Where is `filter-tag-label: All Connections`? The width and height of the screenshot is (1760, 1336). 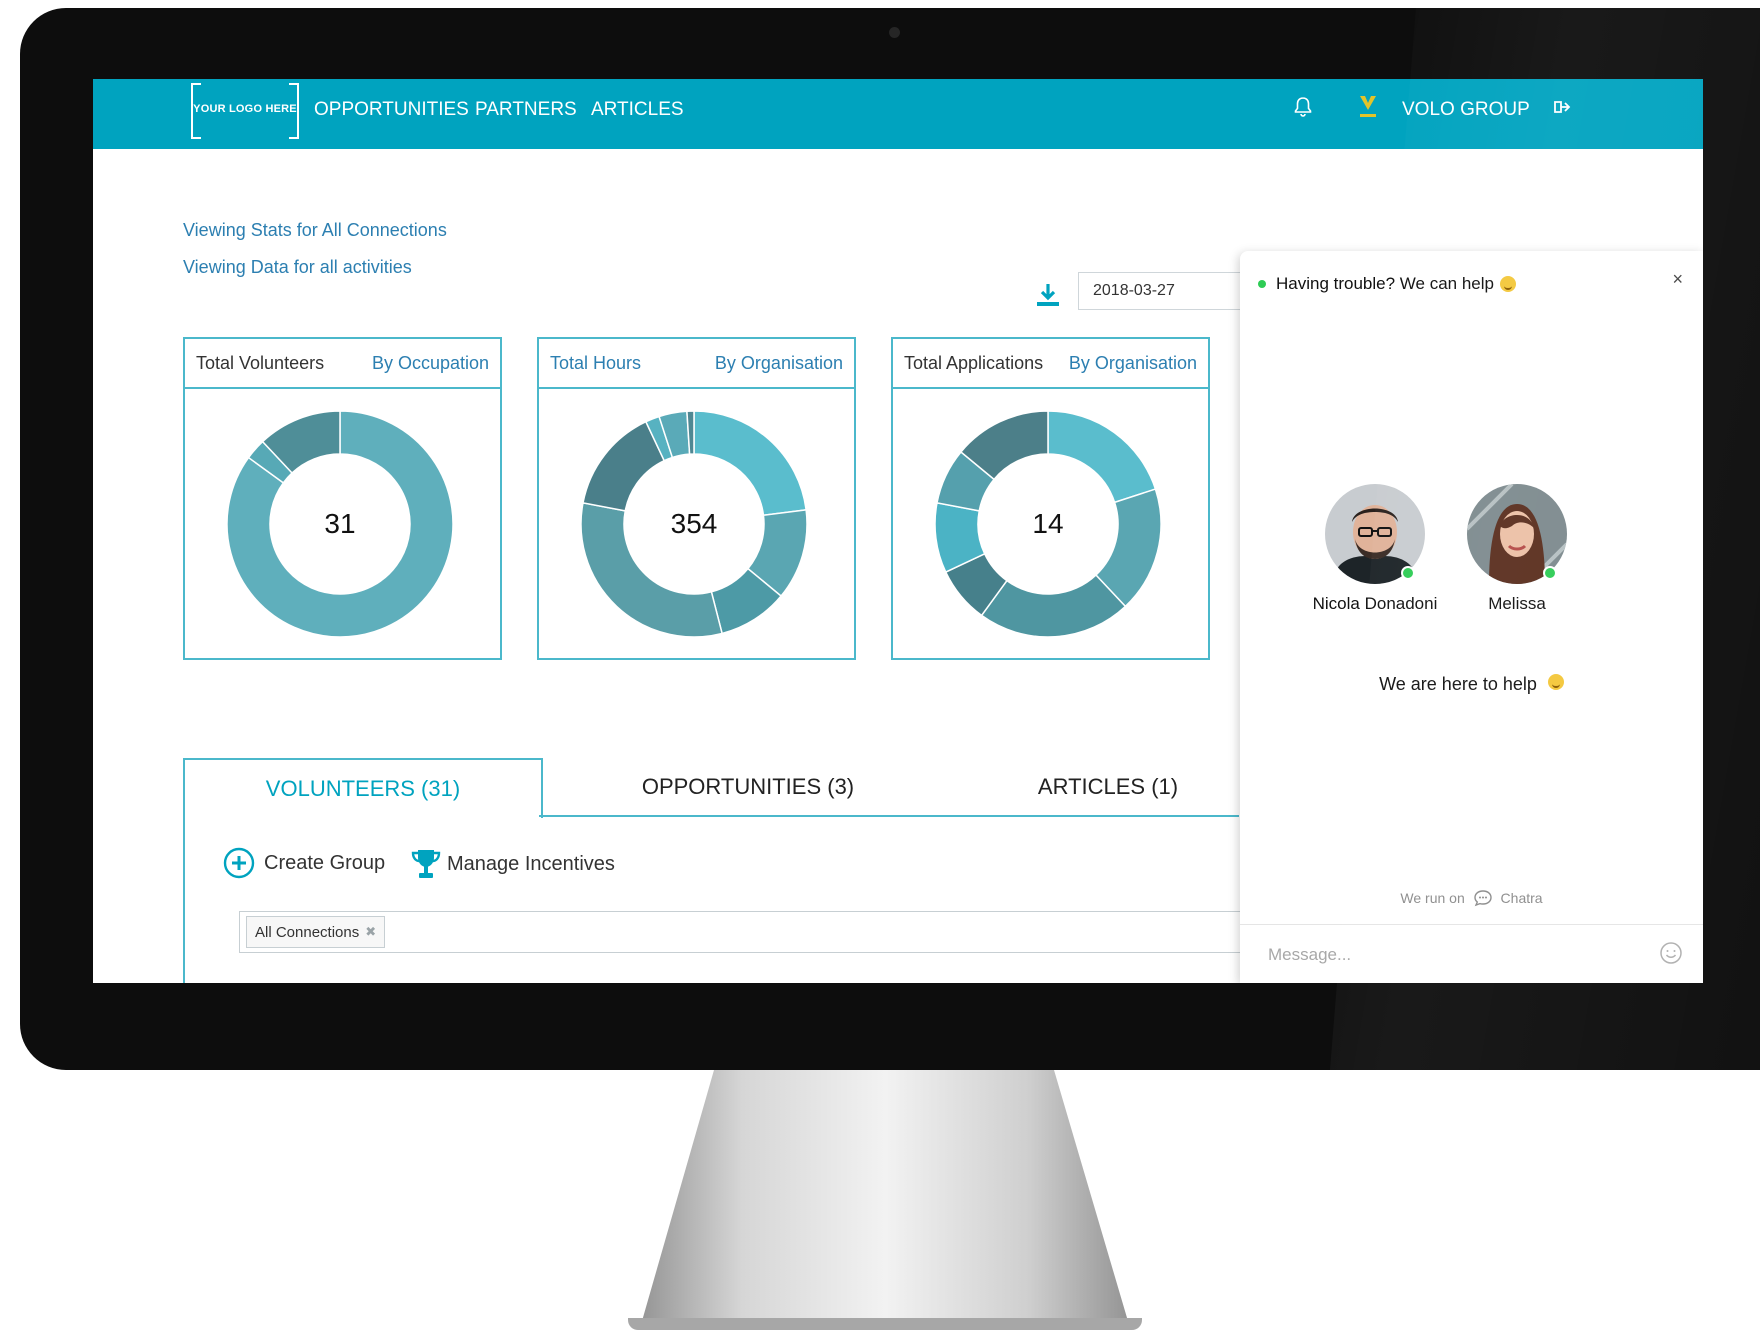
filter-tag-label: All Connections is located at coordinates (307, 932).